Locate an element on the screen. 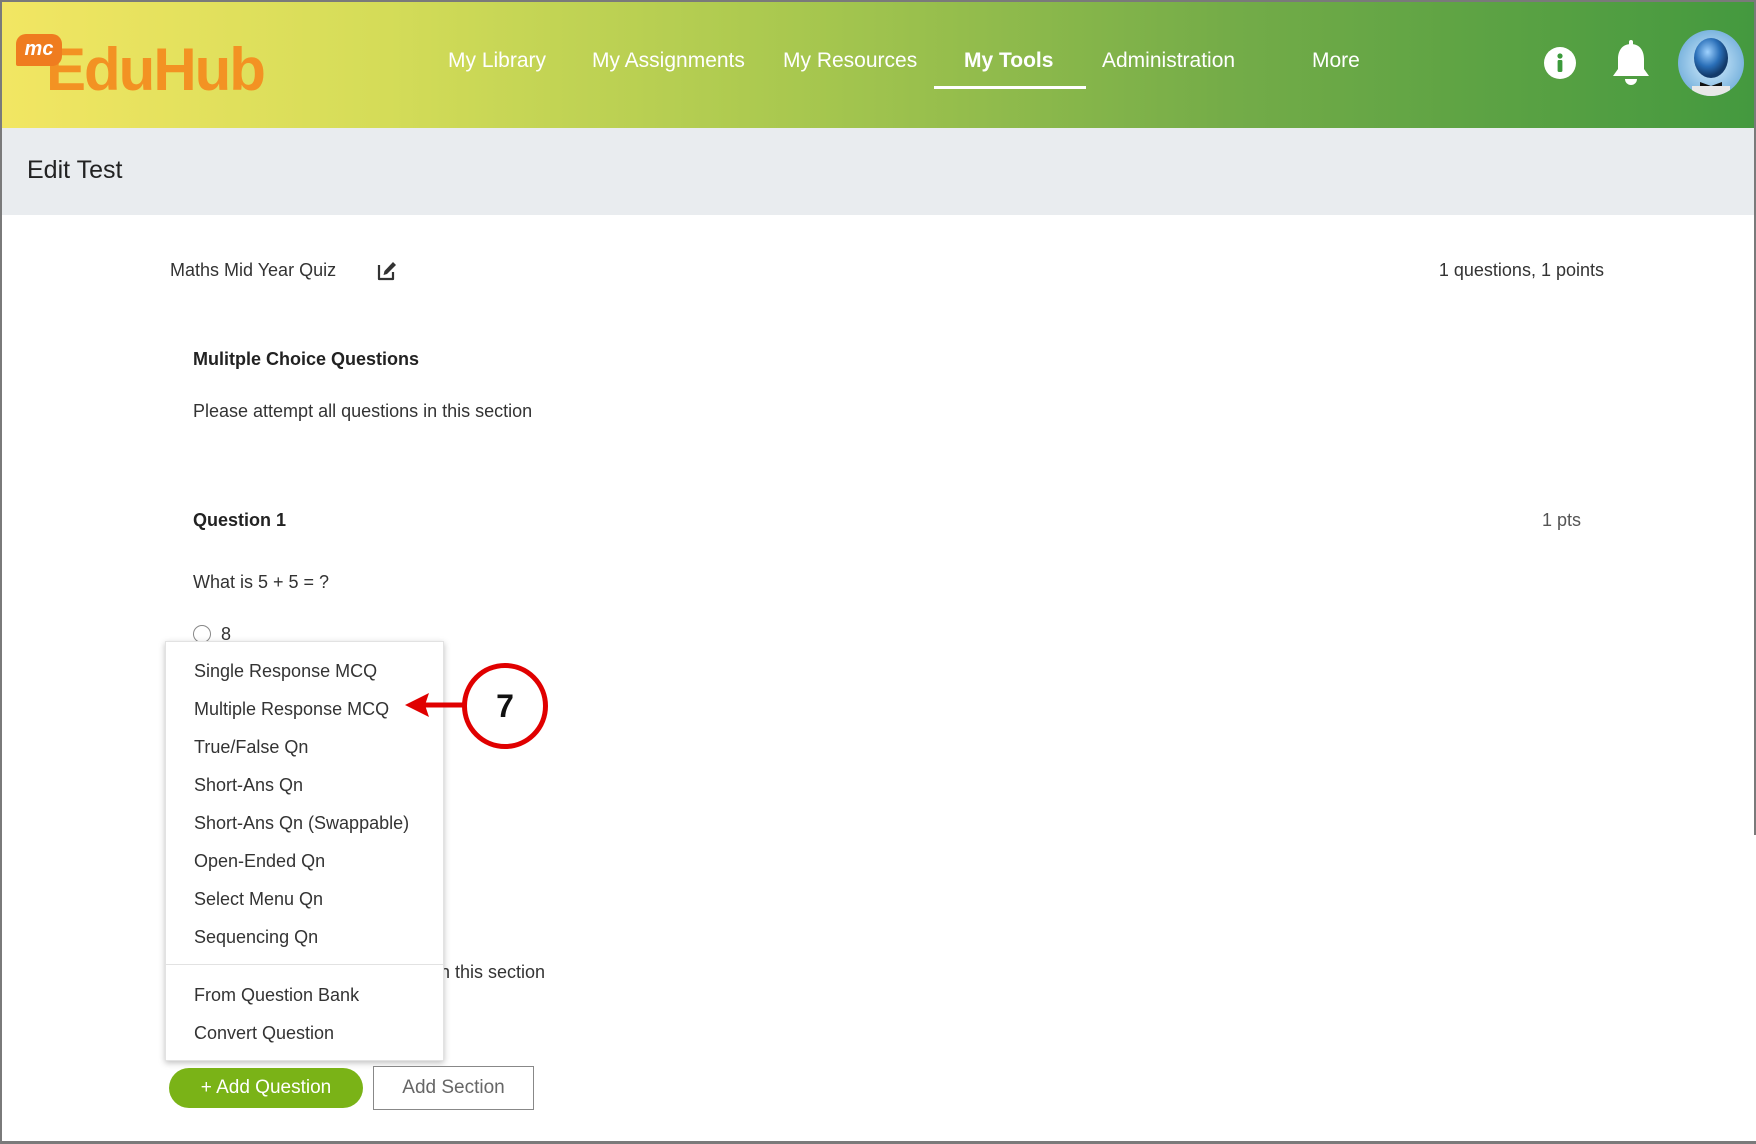 This screenshot has width=1756, height=1144. nav-administration: Administration is located at coordinates (1168, 61).